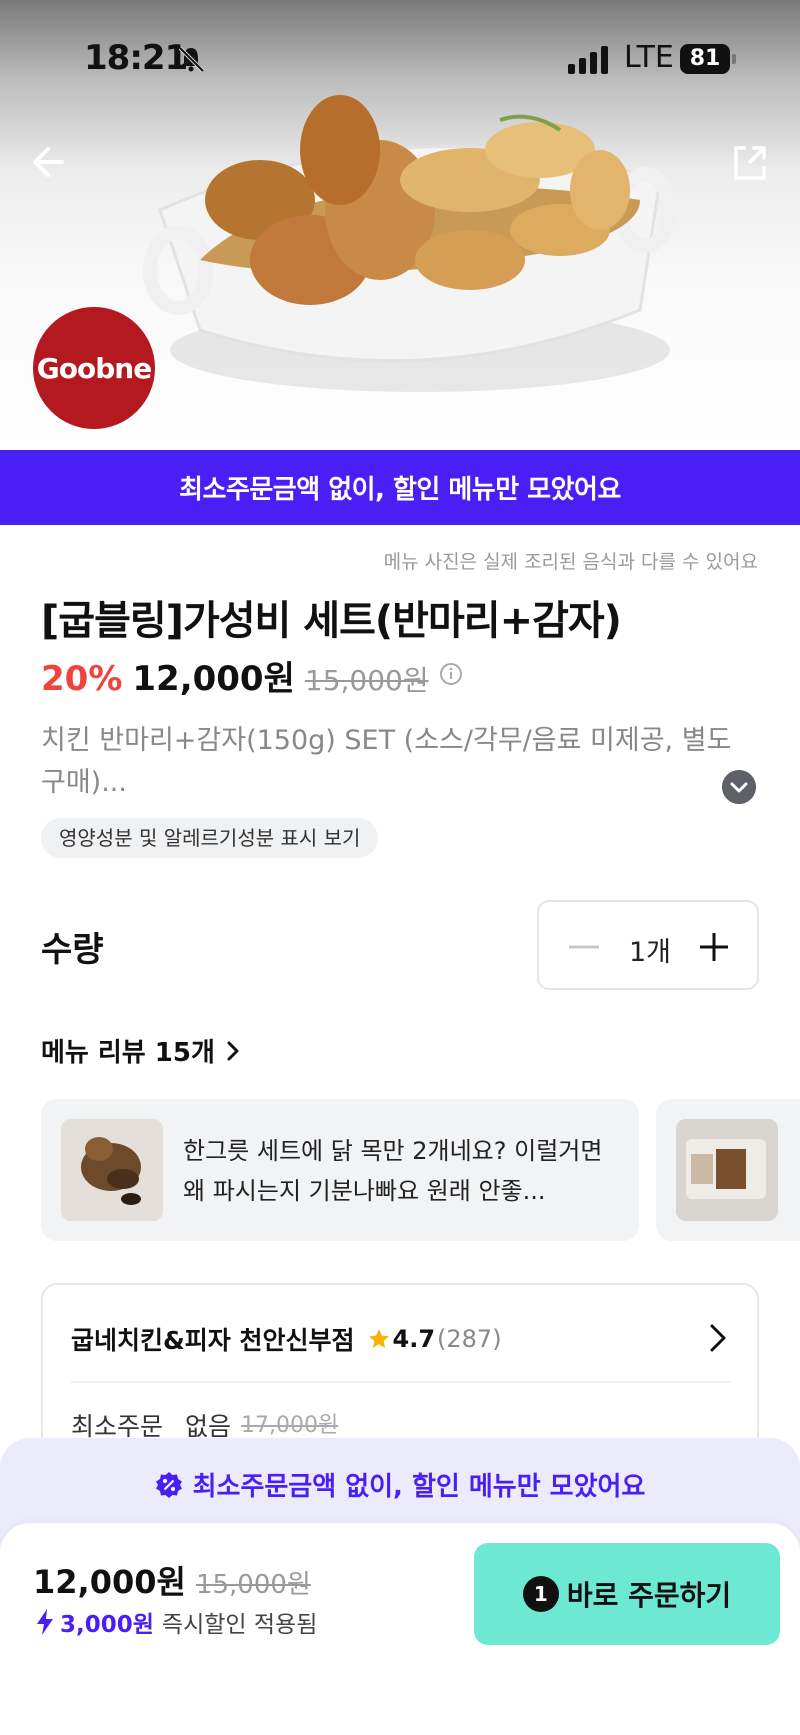  What do you see at coordinates (649, 1595) in the screenshot?
I see `order-button-label: 바로 주문하기` at bounding box center [649, 1595].